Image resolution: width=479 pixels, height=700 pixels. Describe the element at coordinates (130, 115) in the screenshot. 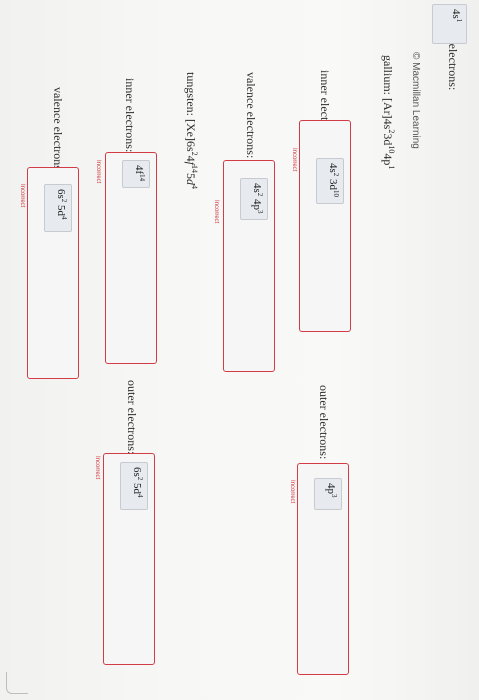

I see `tungsten-inner-label: inner electrons:` at that location.